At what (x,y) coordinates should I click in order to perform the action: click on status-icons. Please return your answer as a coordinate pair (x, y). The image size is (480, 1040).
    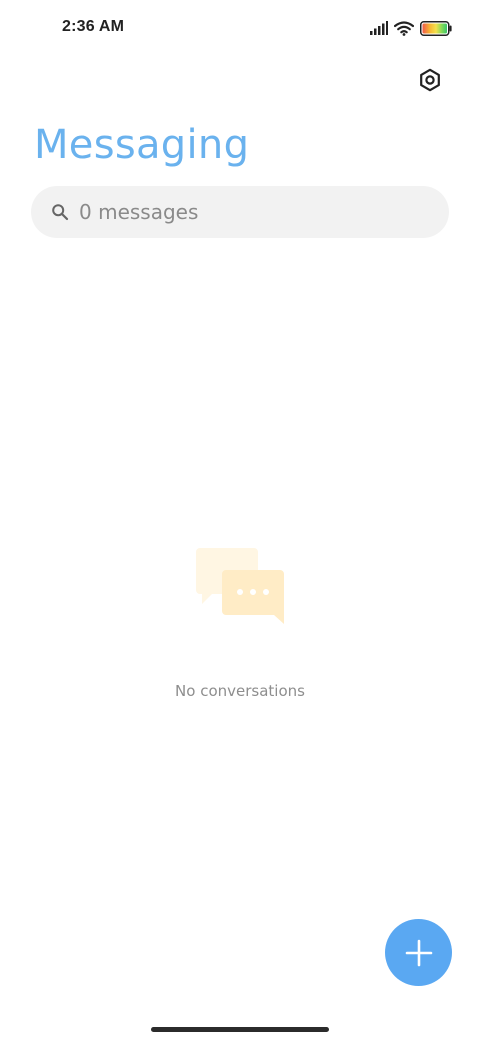
    Looking at the image, I should click on (411, 28).